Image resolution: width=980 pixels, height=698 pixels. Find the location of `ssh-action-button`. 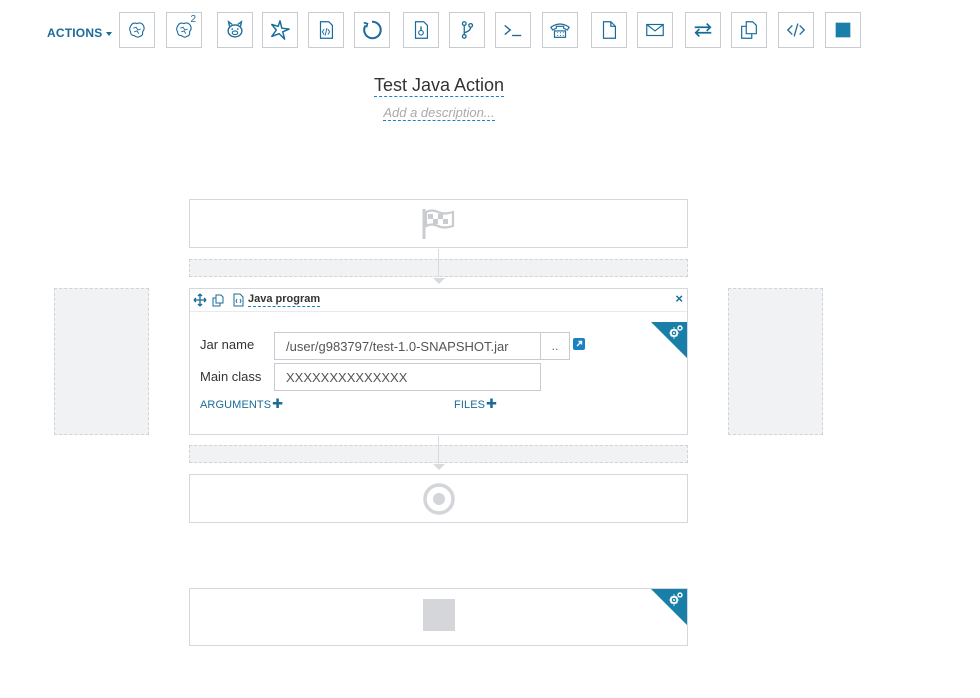

ssh-action-button is located at coordinates (560, 30).